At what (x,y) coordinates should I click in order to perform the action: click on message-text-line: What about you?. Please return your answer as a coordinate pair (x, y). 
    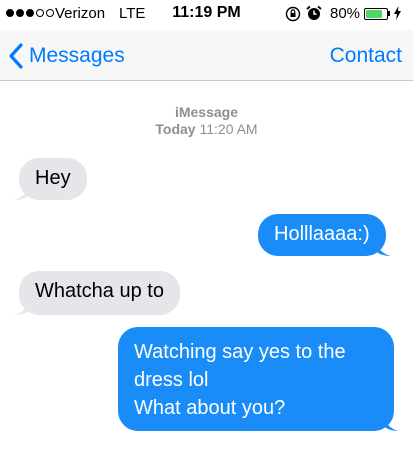
    Looking at the image, I should click on (210, 408).